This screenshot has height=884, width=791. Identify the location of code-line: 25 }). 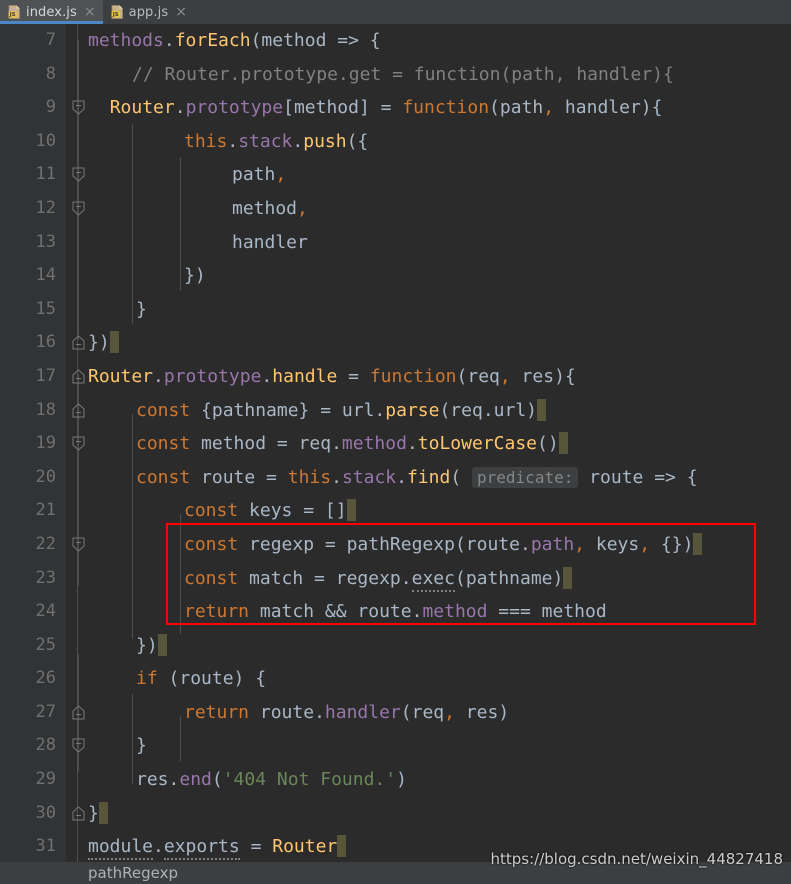
(395, 674).